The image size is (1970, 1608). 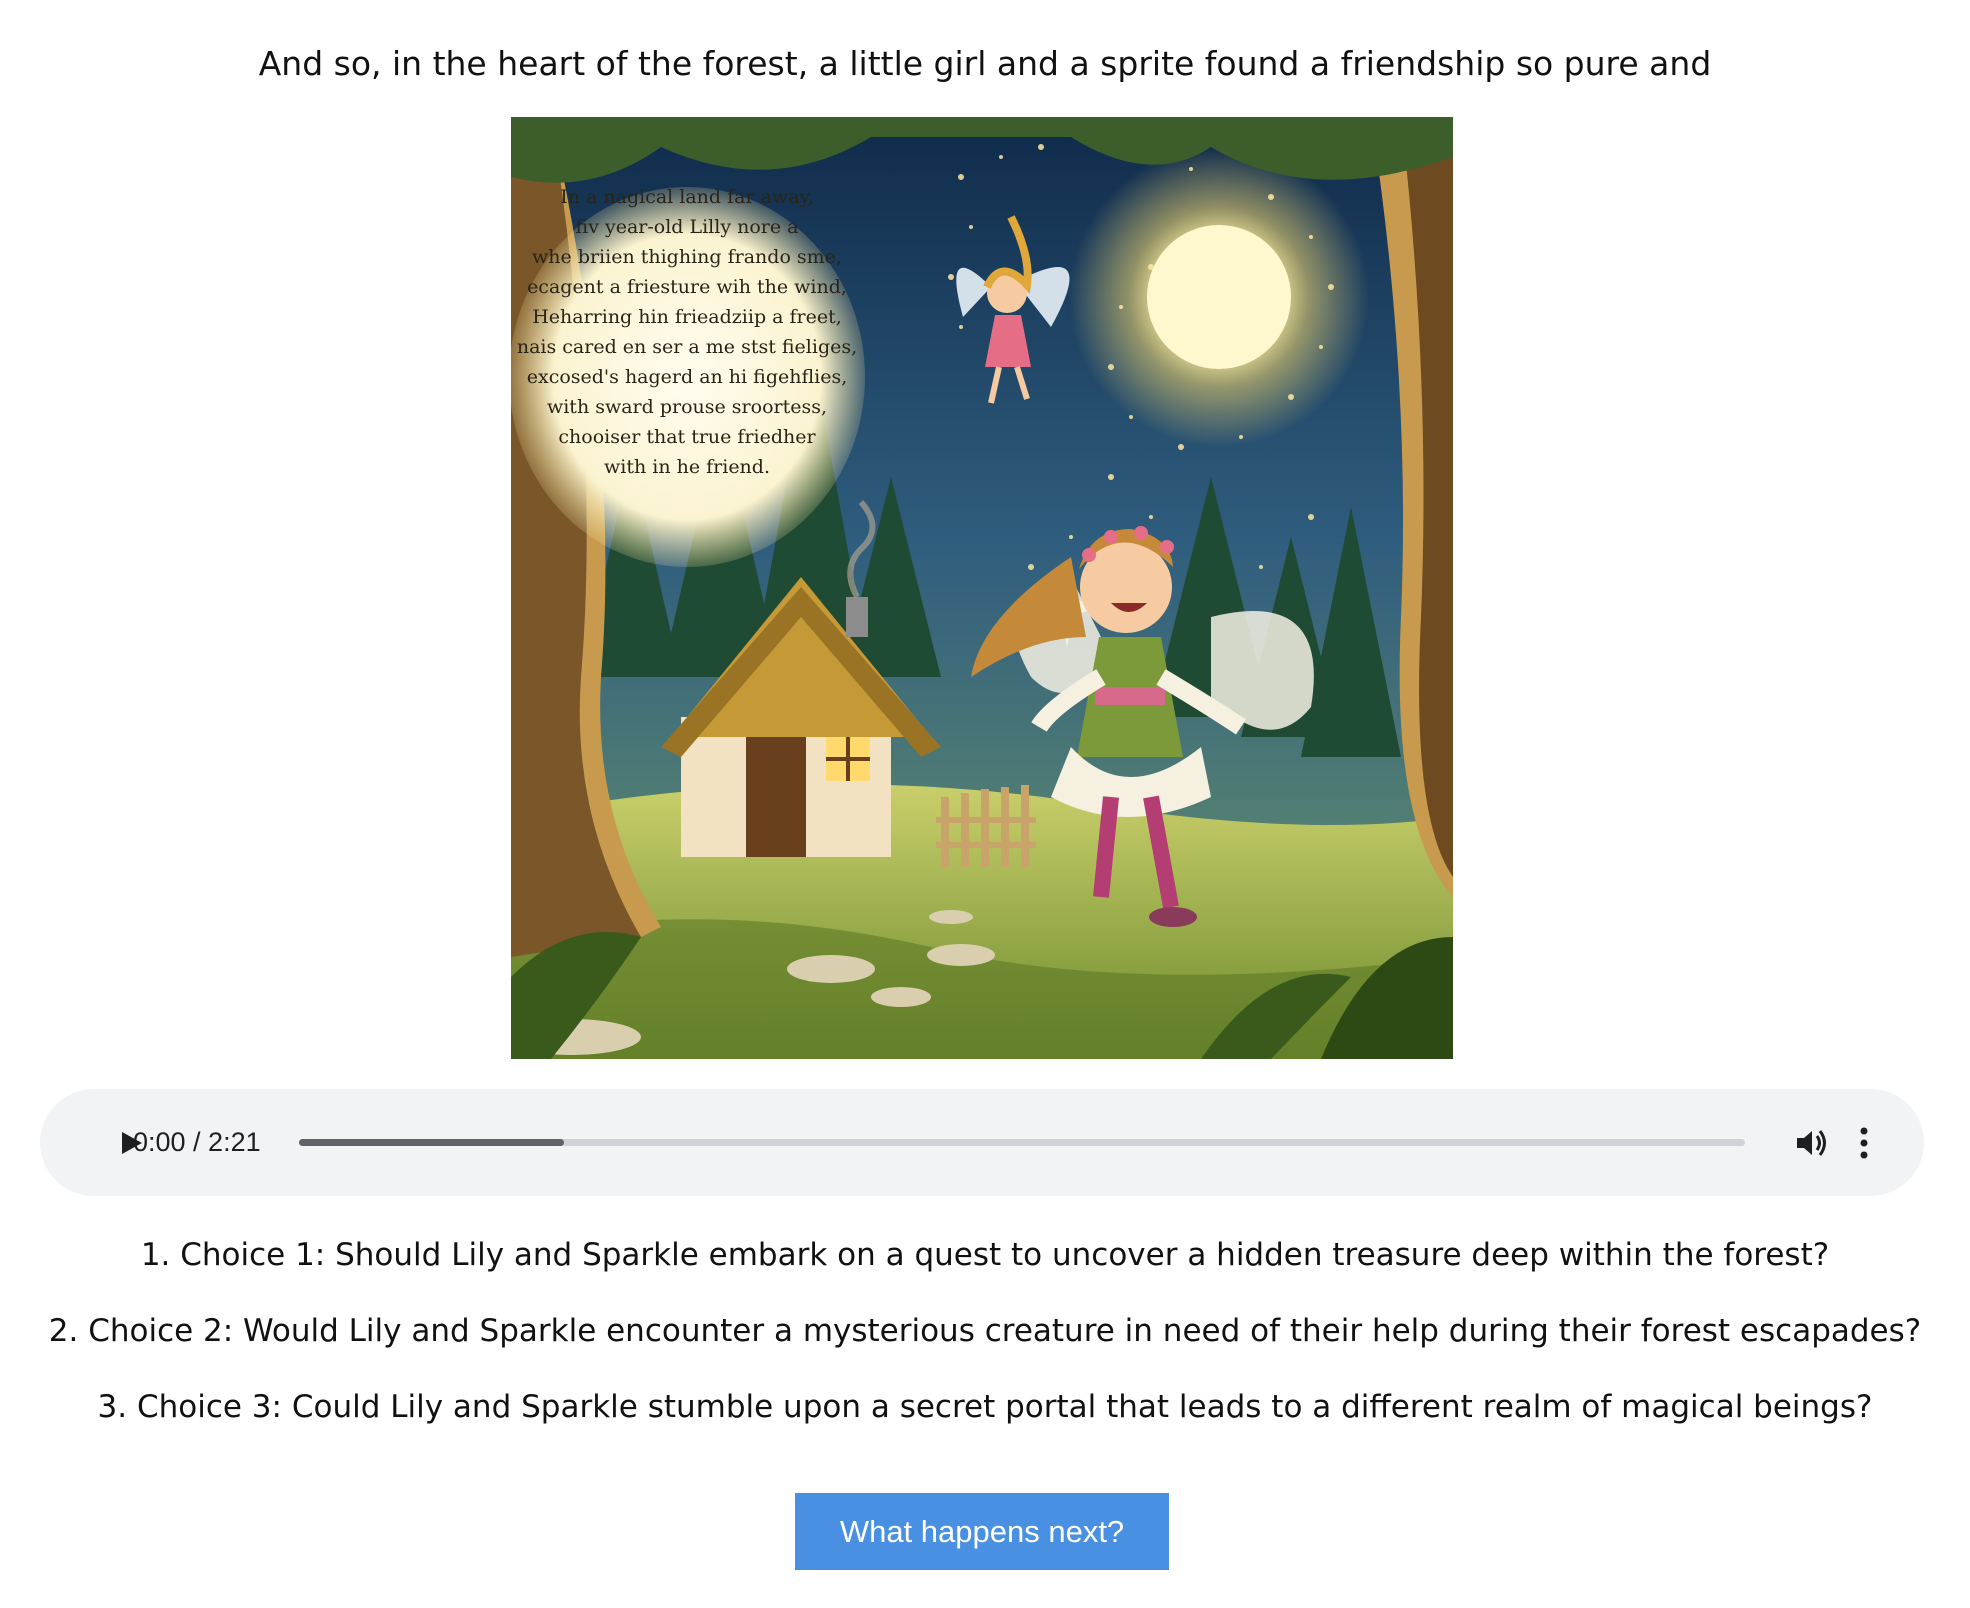 What do you see at coordinates (982, 1531) in the screenshot?
I see `what-happens-next-button: What happens next?` at bounding box center [982, 1531].